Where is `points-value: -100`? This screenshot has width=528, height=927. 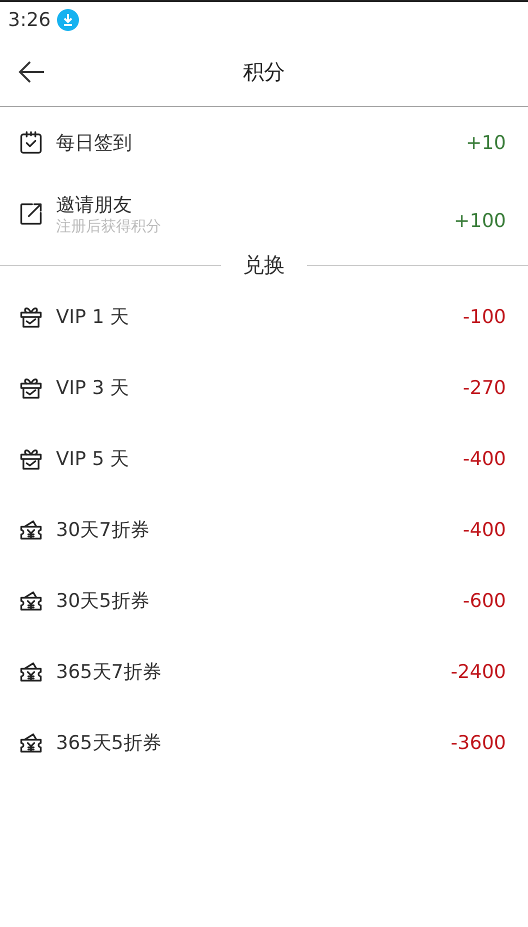 points-value: -100 is located at coordinates (484, 317).